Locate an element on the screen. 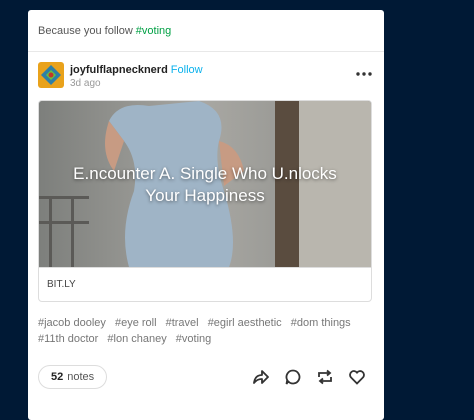  recommendation-reason: Because you follow #voting is located at coordinates (206, 31).